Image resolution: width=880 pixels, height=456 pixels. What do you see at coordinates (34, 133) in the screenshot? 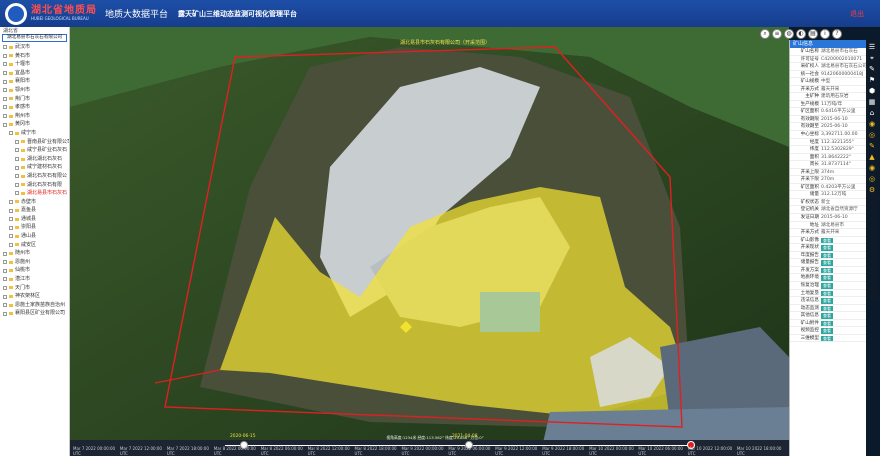
I see `tree-item: 咸宁市` at bounding box center [34, 133].